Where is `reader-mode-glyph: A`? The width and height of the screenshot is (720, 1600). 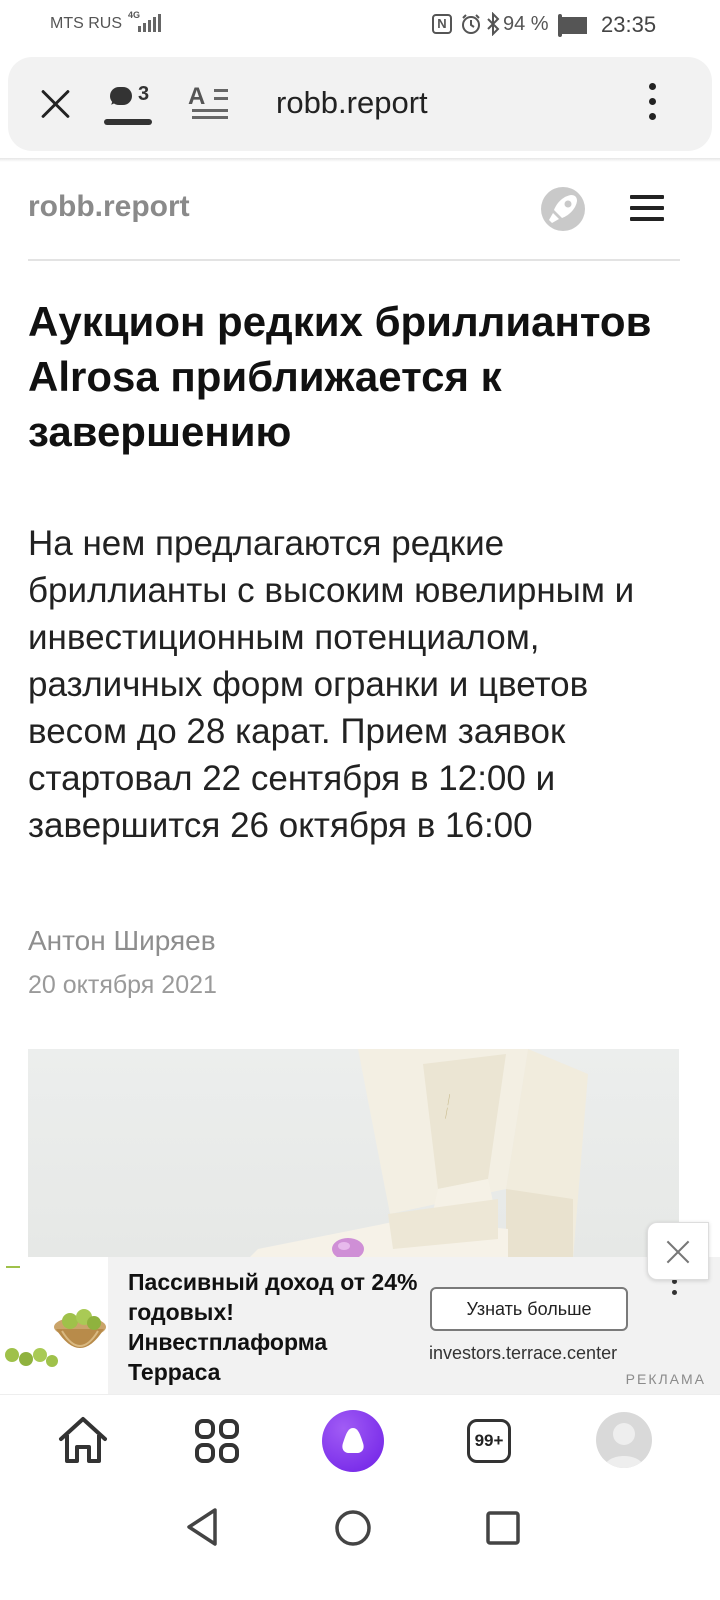 reader-mode-glyph: A is located at coordinates (197, 96).